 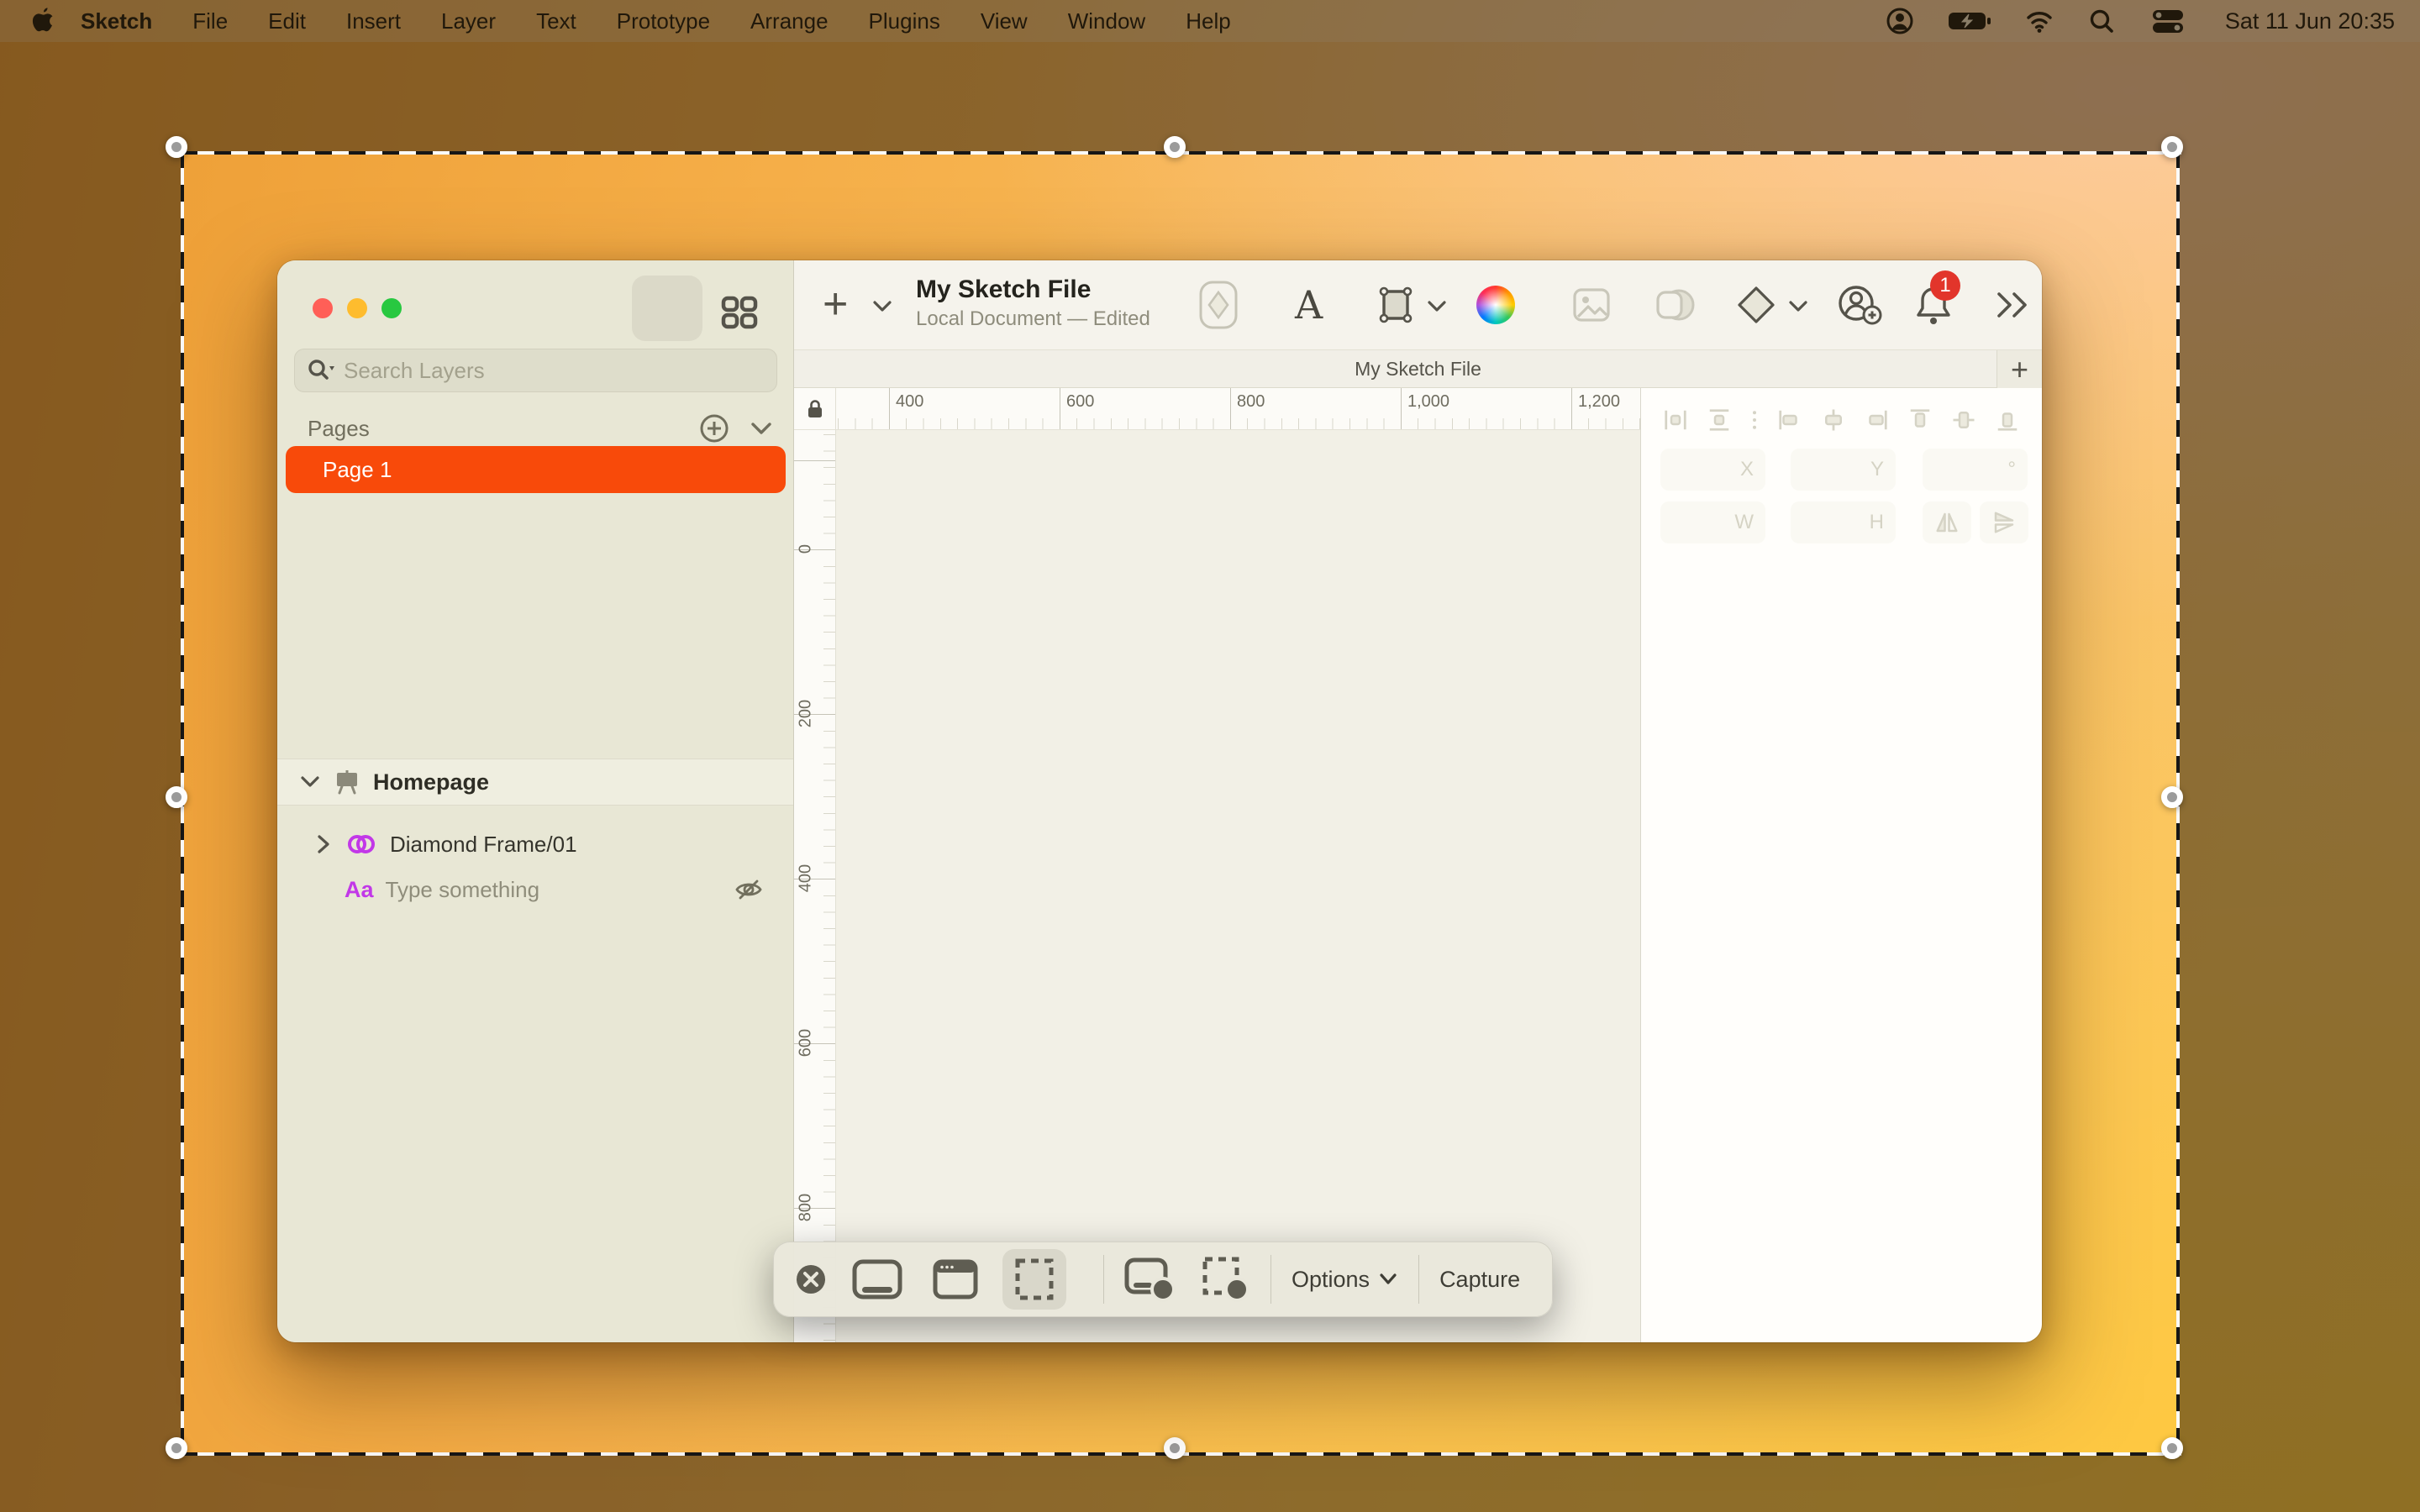 What do you see at coordinates (1712, 470) in the screenshot?
I see `x-position-field: X` at bounding box center [1712, 470].